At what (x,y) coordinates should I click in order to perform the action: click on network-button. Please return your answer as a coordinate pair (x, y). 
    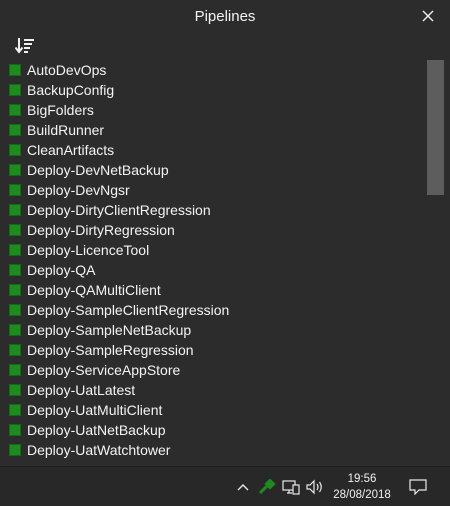
    Looking at the image, I should click on (291, 487).